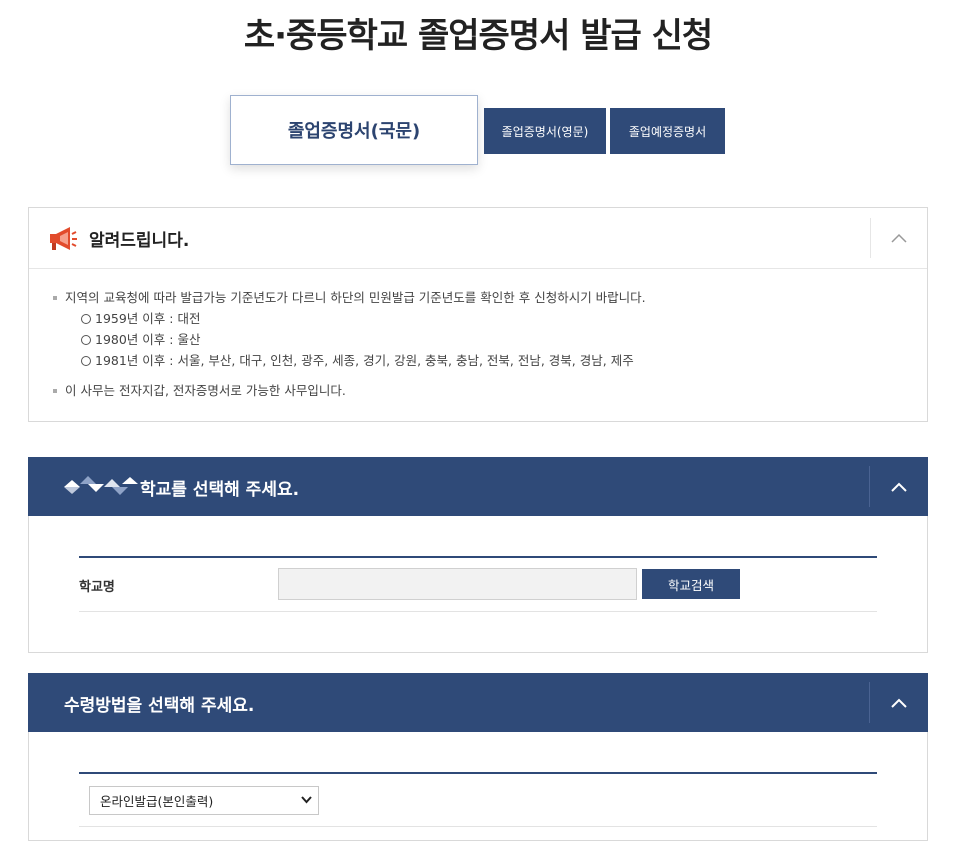  I want to click on method-section-body: 온라인발급(본인출력), so click(478, 786).